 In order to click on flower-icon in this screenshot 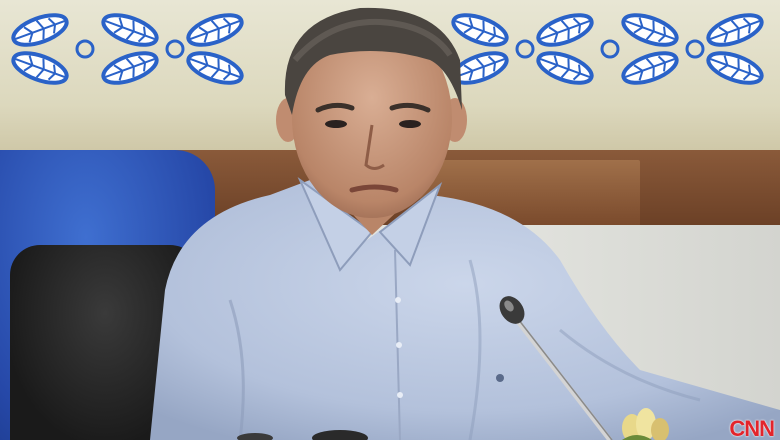, I will do `click(645, 424)`.